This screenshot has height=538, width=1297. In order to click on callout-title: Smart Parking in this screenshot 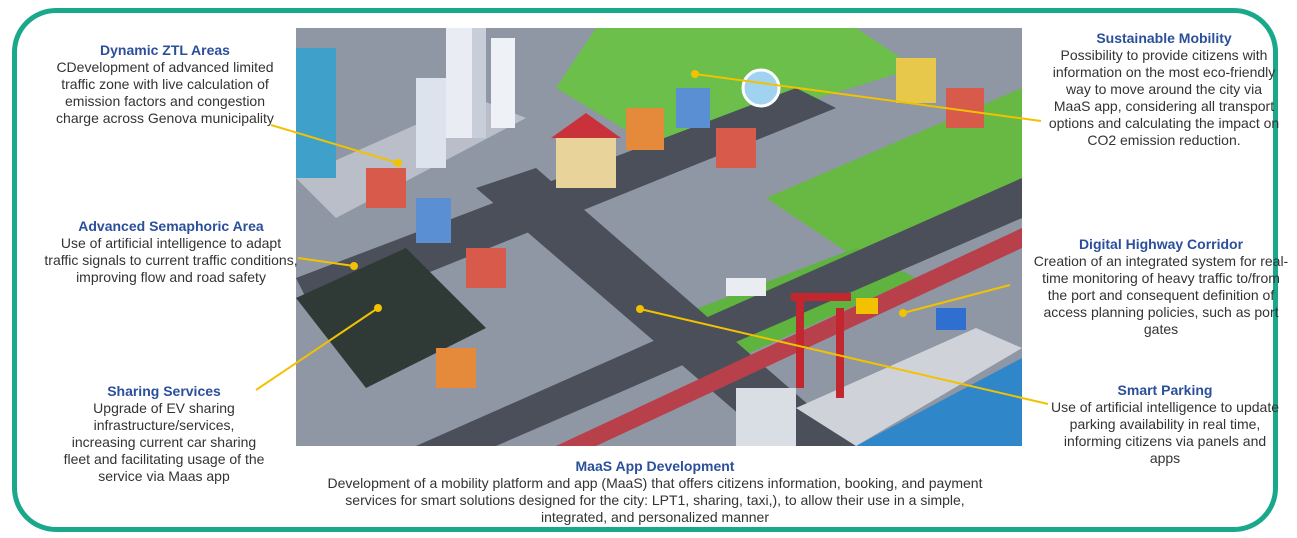, I will do `click(1165, 390)`.